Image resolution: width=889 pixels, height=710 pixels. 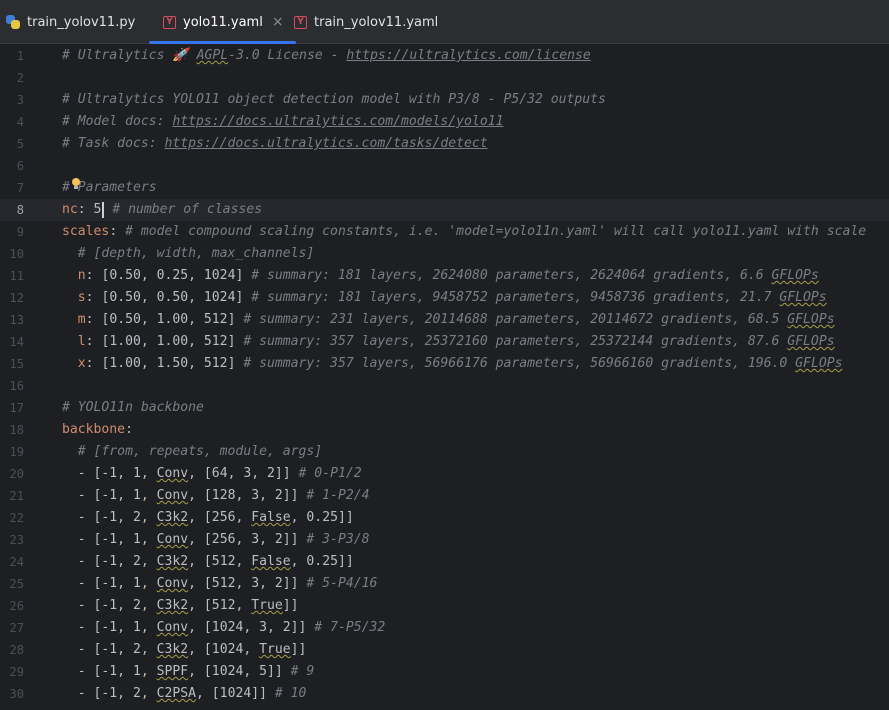 What do you see at coordinates (20, 232) in the screenshot?
I see `line-number: 9` at bounding box center [20, 232].